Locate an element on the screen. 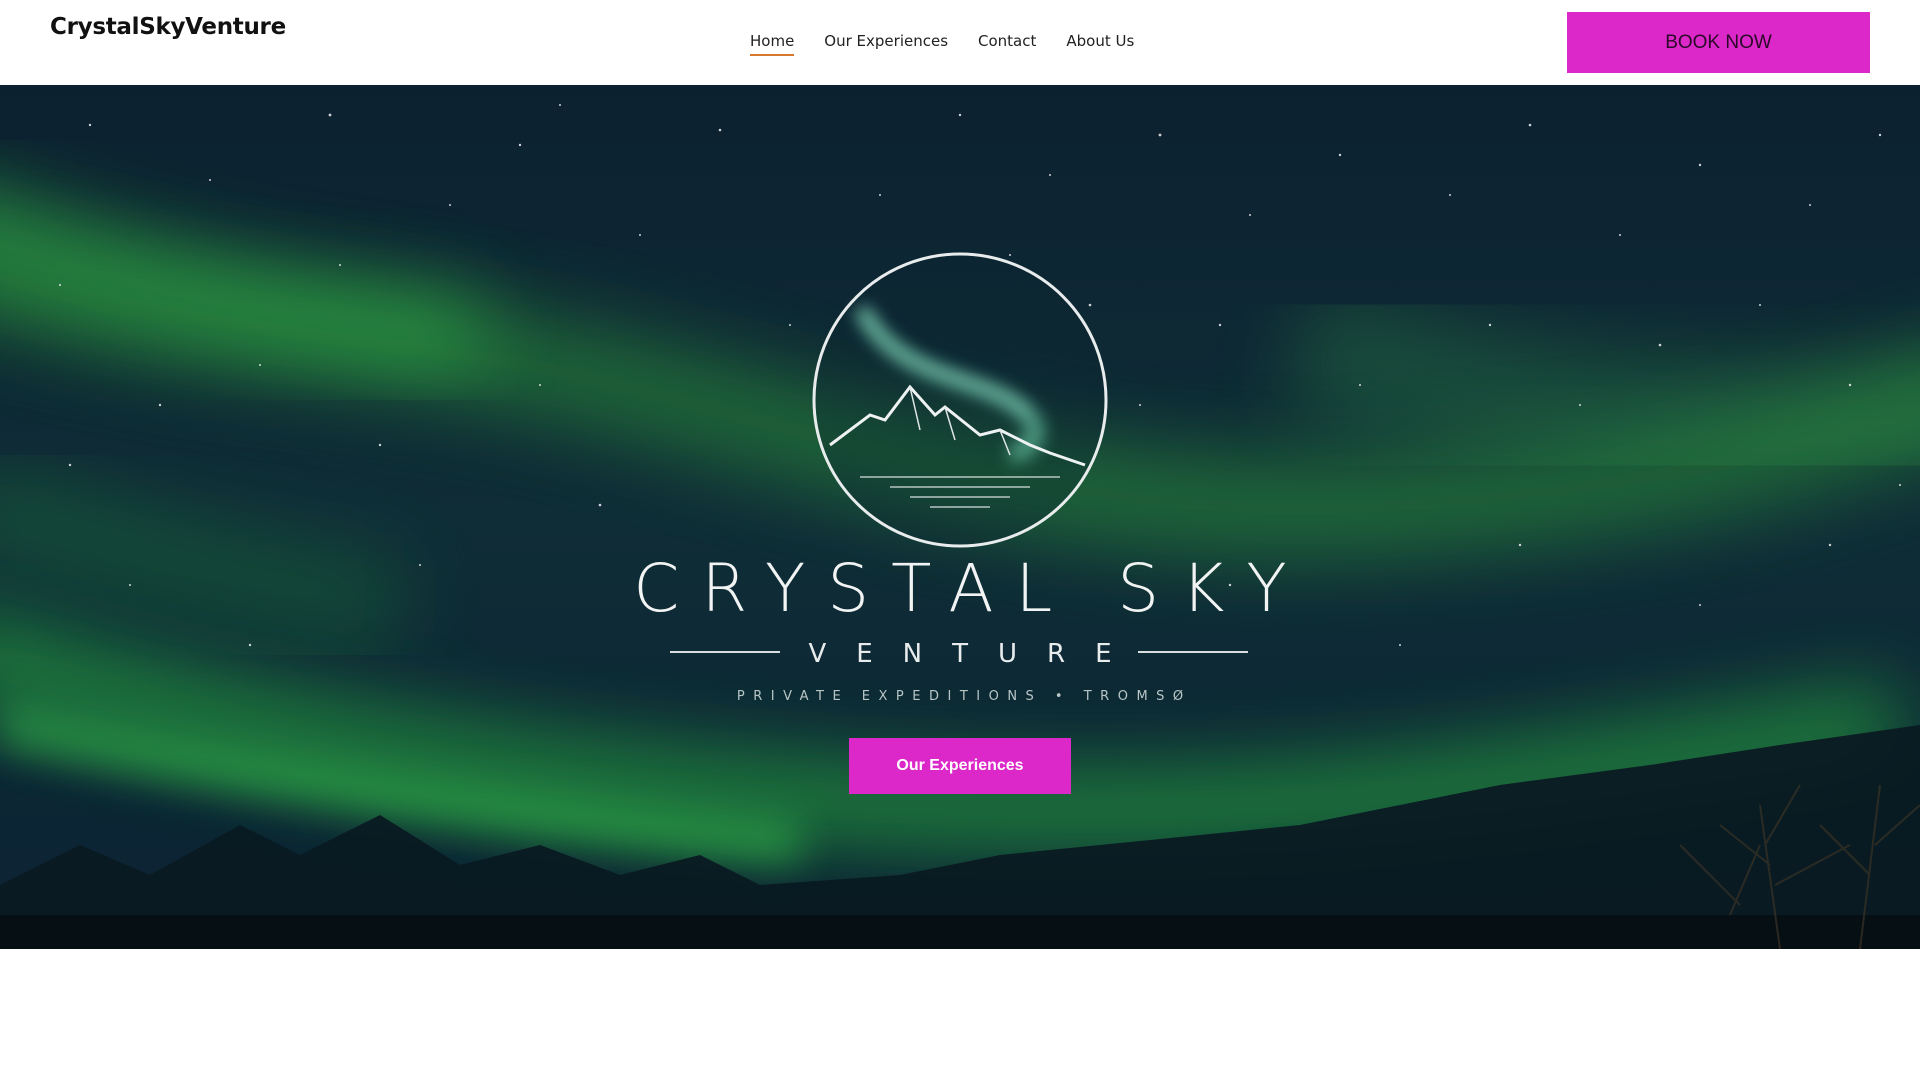 The width and height of the screenshot is (1920, 1080). our-experiences-button: Our Experiences is located at coordinates (960, 766).